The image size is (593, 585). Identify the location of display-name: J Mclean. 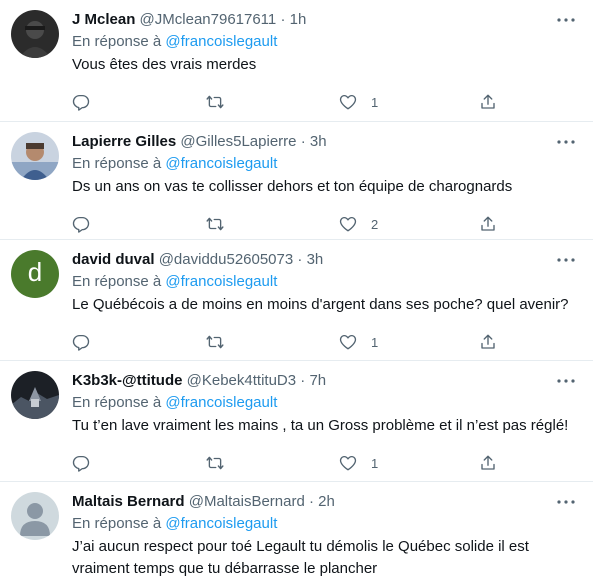
(103, 19).